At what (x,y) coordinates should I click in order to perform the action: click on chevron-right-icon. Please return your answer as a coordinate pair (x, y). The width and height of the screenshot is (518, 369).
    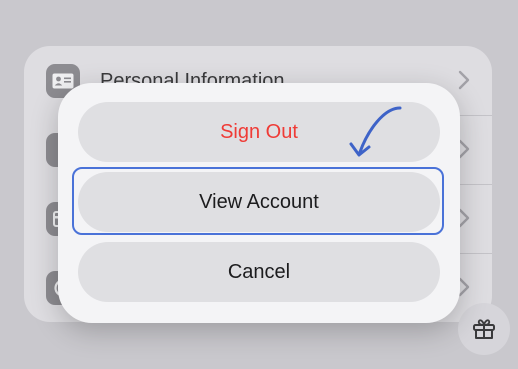
    Looking at the image, I should click on (464, 80).